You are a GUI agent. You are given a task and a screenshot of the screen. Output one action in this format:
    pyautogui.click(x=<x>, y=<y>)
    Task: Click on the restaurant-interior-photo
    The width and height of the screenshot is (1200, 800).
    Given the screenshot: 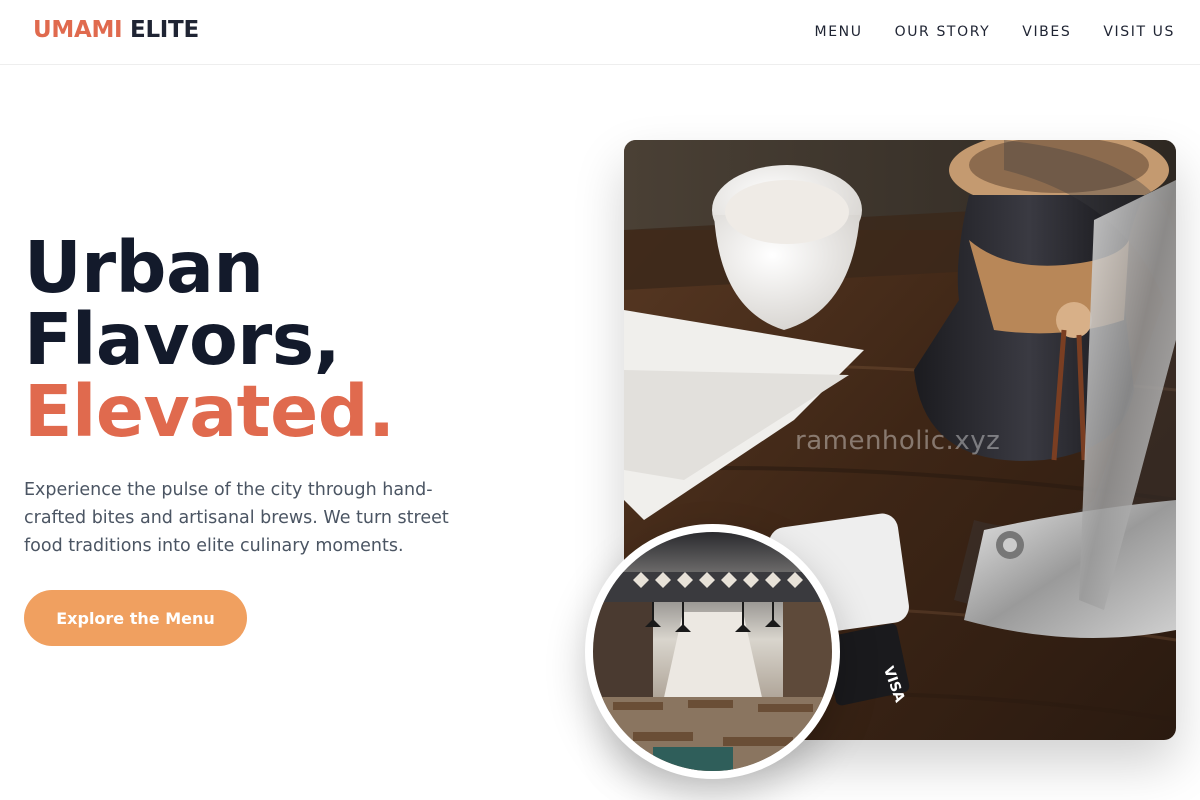 What is the action you would take?
    pyautogui.click(x=712, y=651)
    